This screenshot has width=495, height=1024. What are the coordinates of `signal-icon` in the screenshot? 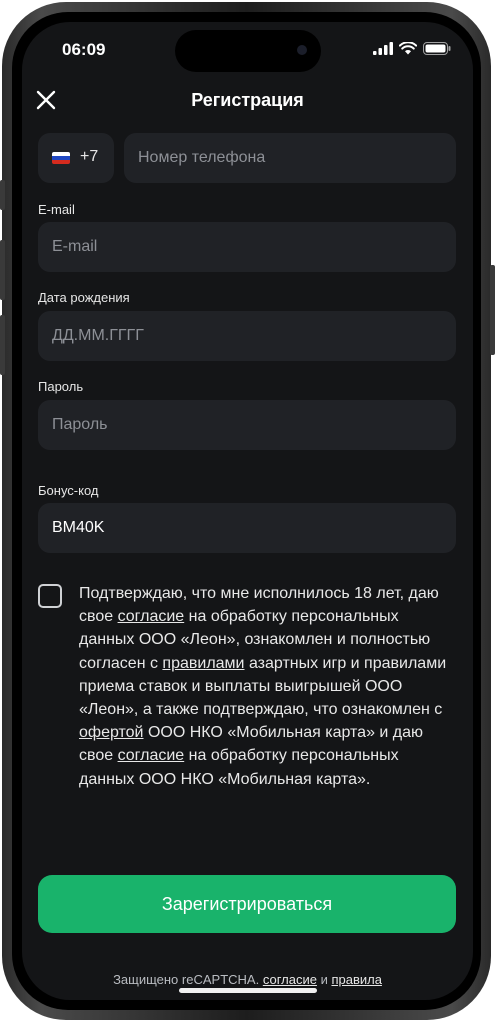 It's located at (383, 48).